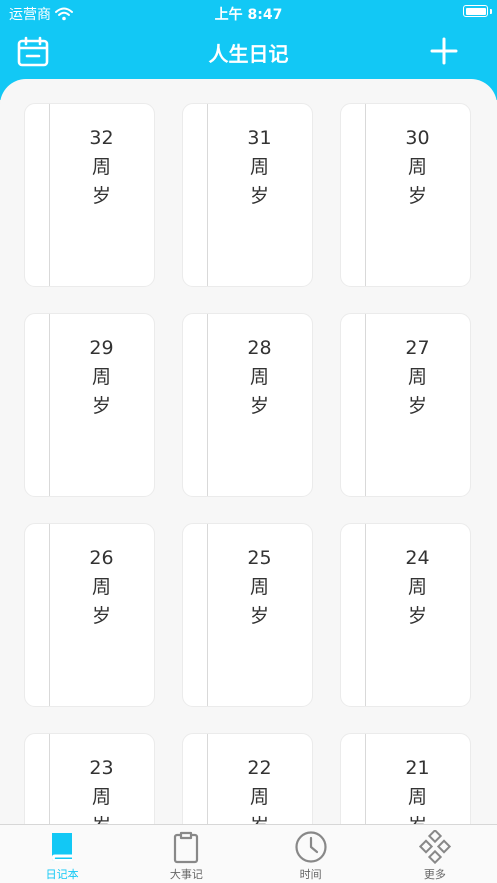 Image resolution: width=497 pixels, height=883 pixels. Describe the element at coordinates (475, 11) in the screenshot. I see `battery-icon` at that location.